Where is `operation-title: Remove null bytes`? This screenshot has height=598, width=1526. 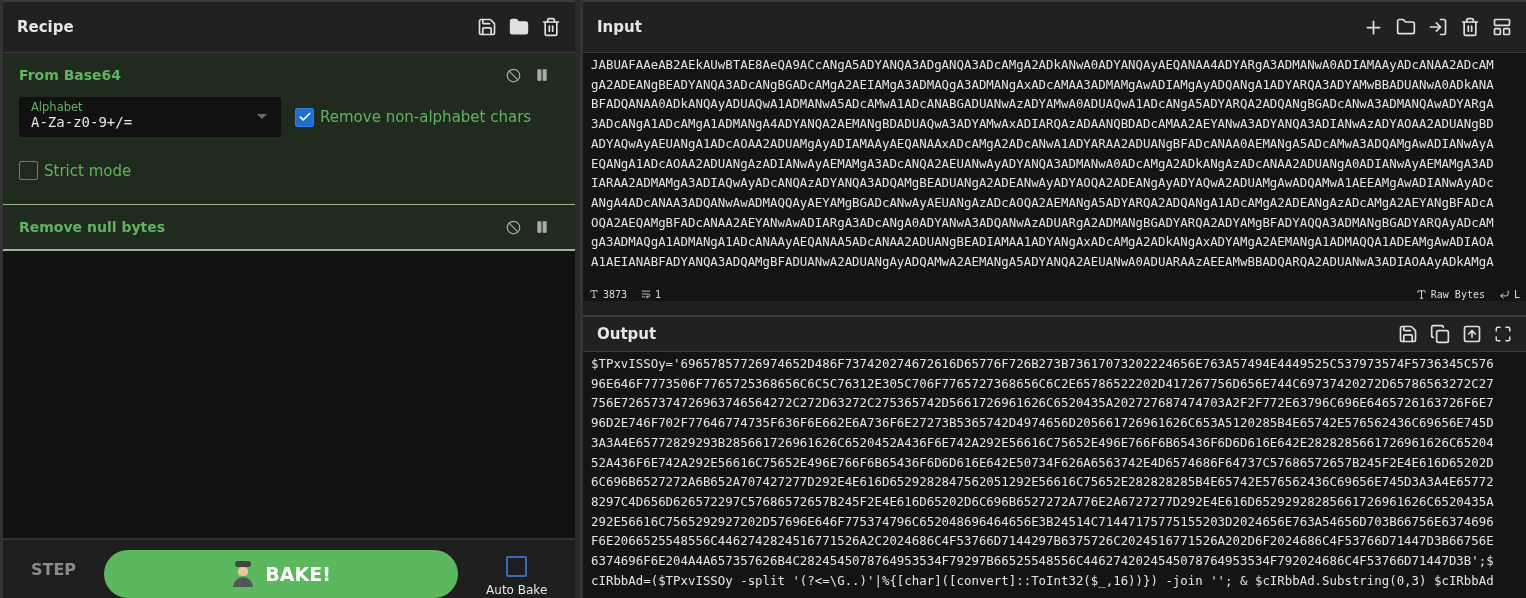 operation-title: Remove null bytes is located at coordinates (92, 227).